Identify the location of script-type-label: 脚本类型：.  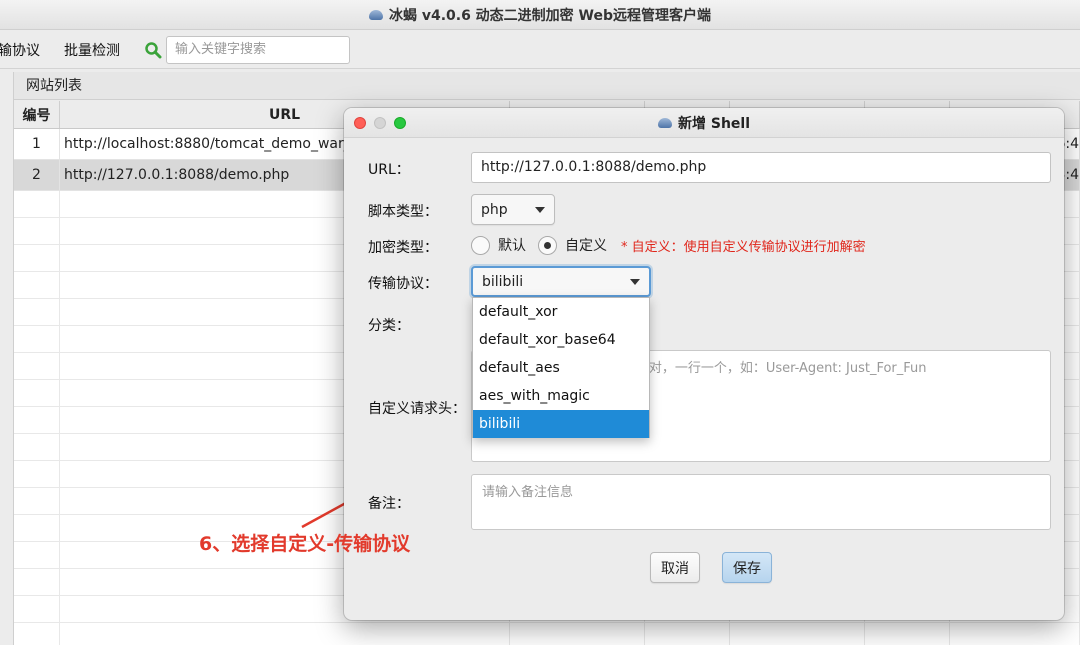
(403, 212).